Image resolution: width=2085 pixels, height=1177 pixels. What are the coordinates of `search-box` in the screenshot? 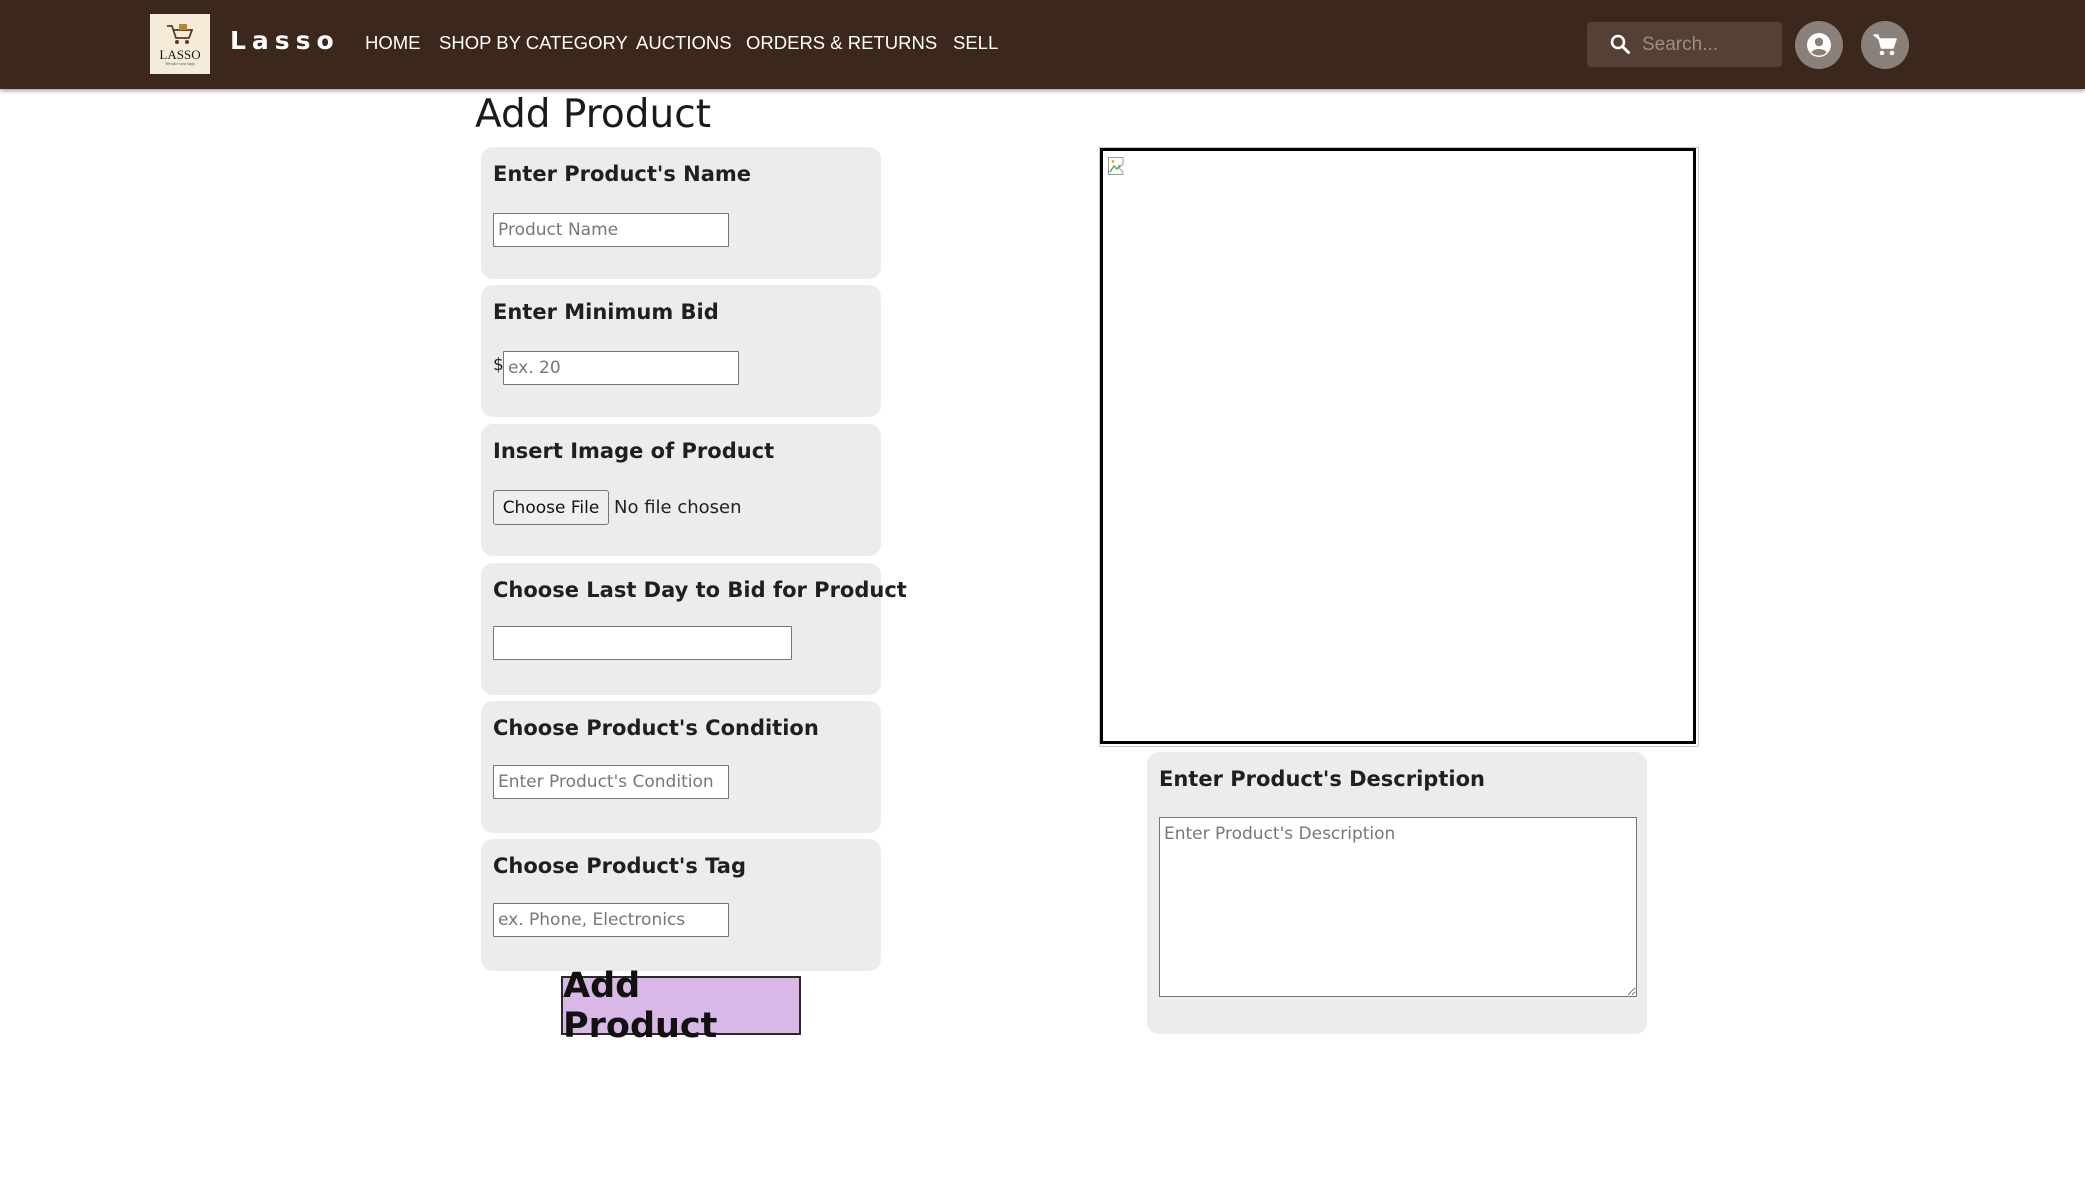 It's located at (1684, 44).